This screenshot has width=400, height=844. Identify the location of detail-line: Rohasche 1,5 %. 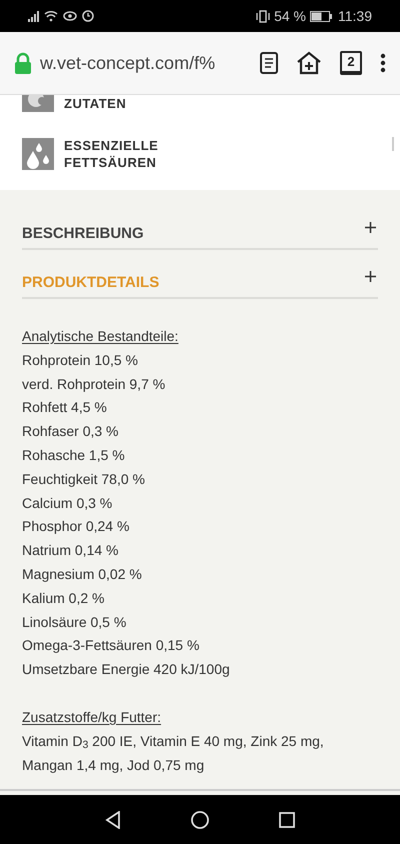
(74, 455).